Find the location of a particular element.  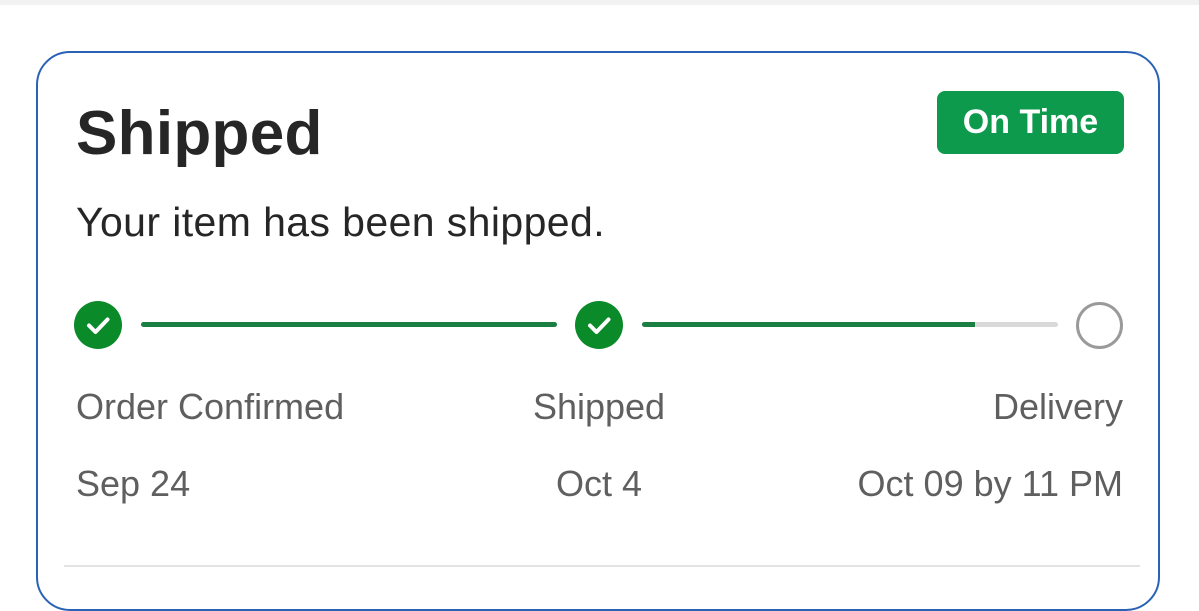

step-label-delivery: Delivery is located at coordinates (1057, 406).